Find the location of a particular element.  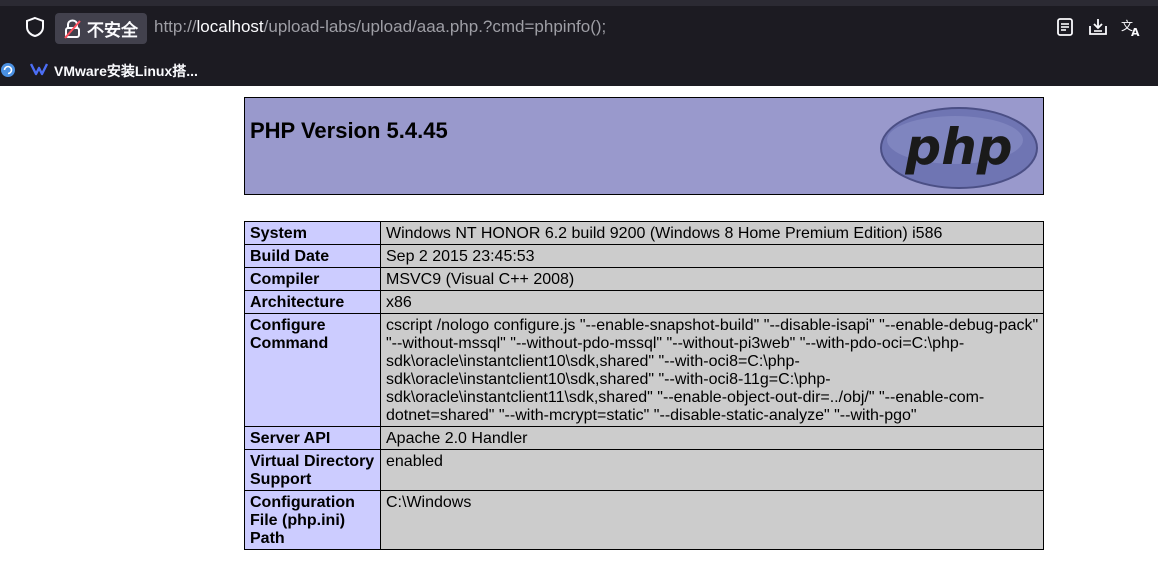

info-key: Compiler is located at coordinates (312, 279).